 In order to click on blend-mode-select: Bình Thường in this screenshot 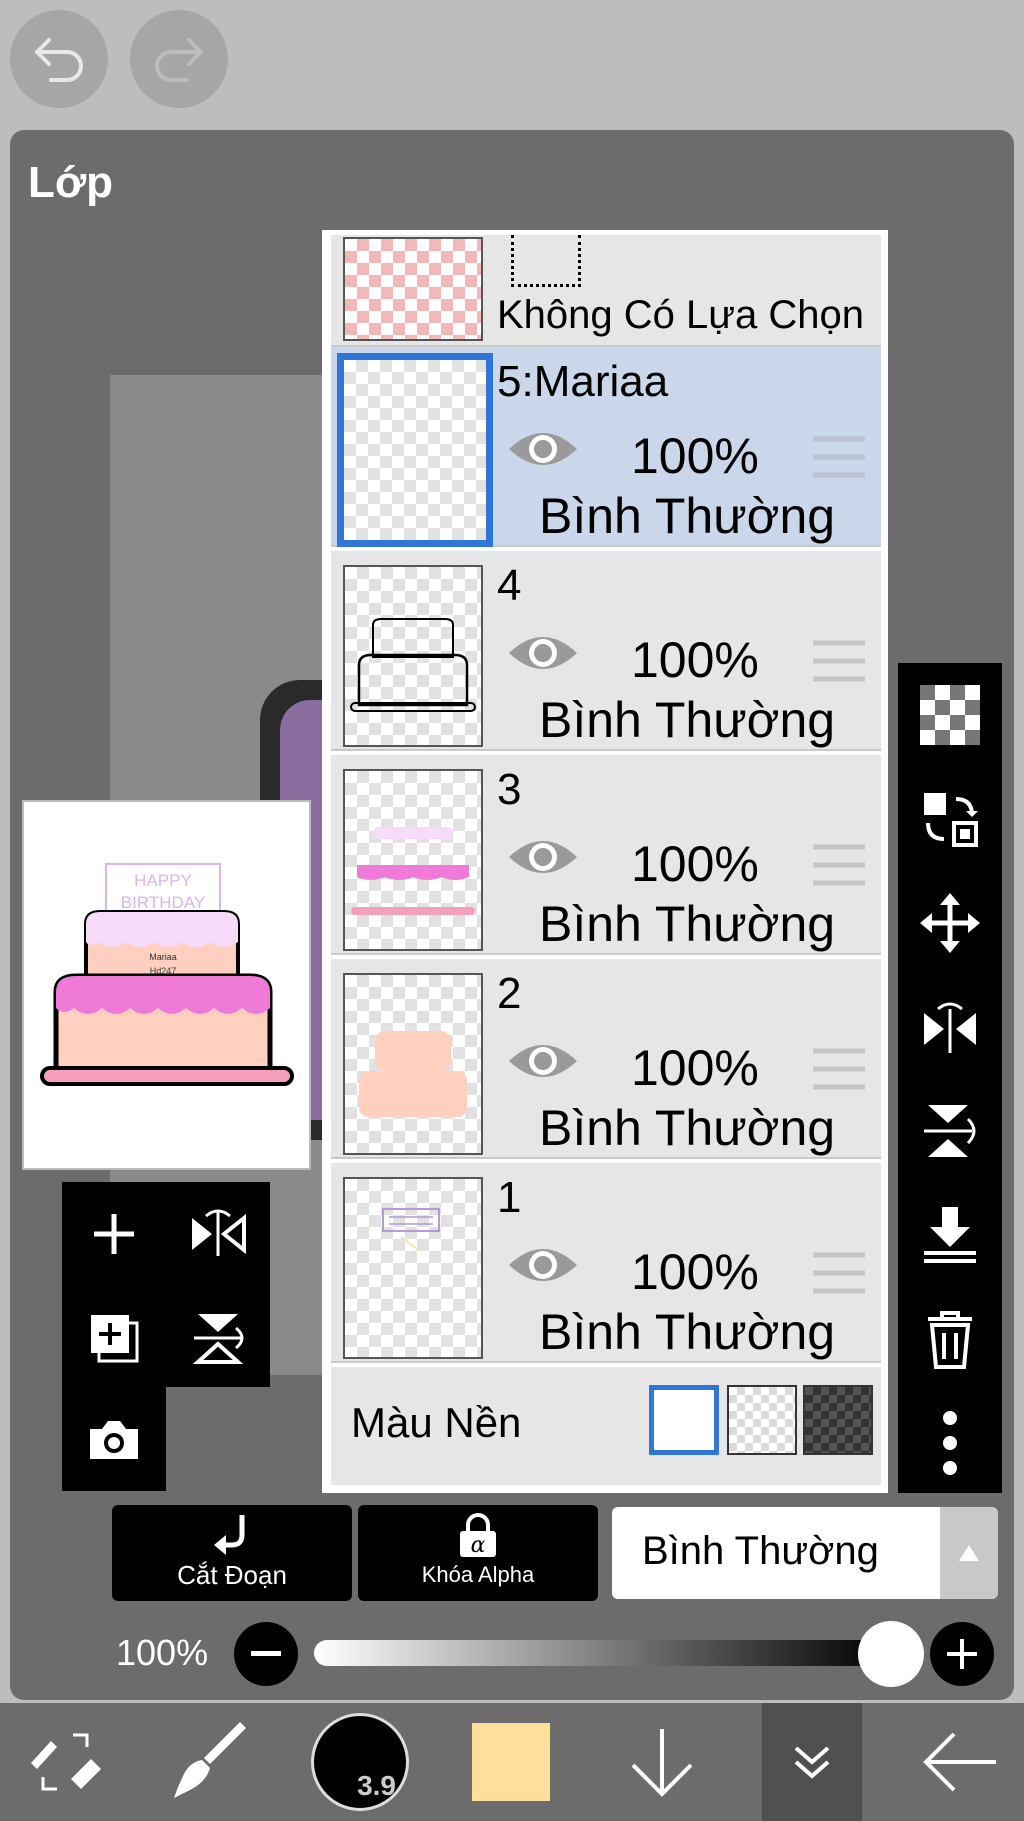, I will do `click(805, 1553)`.